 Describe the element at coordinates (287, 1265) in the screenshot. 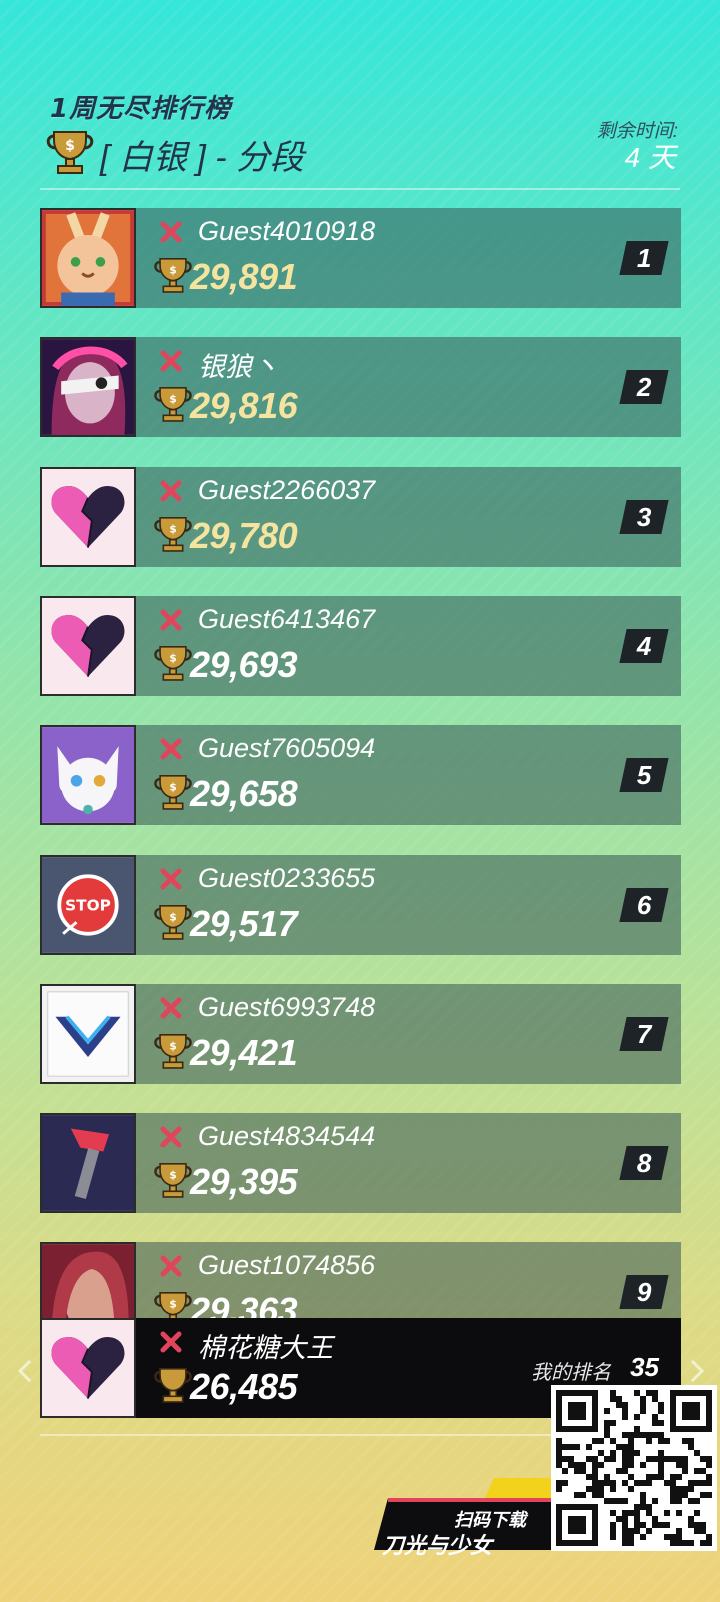

I see `player-name: Guest1074856` at that location.